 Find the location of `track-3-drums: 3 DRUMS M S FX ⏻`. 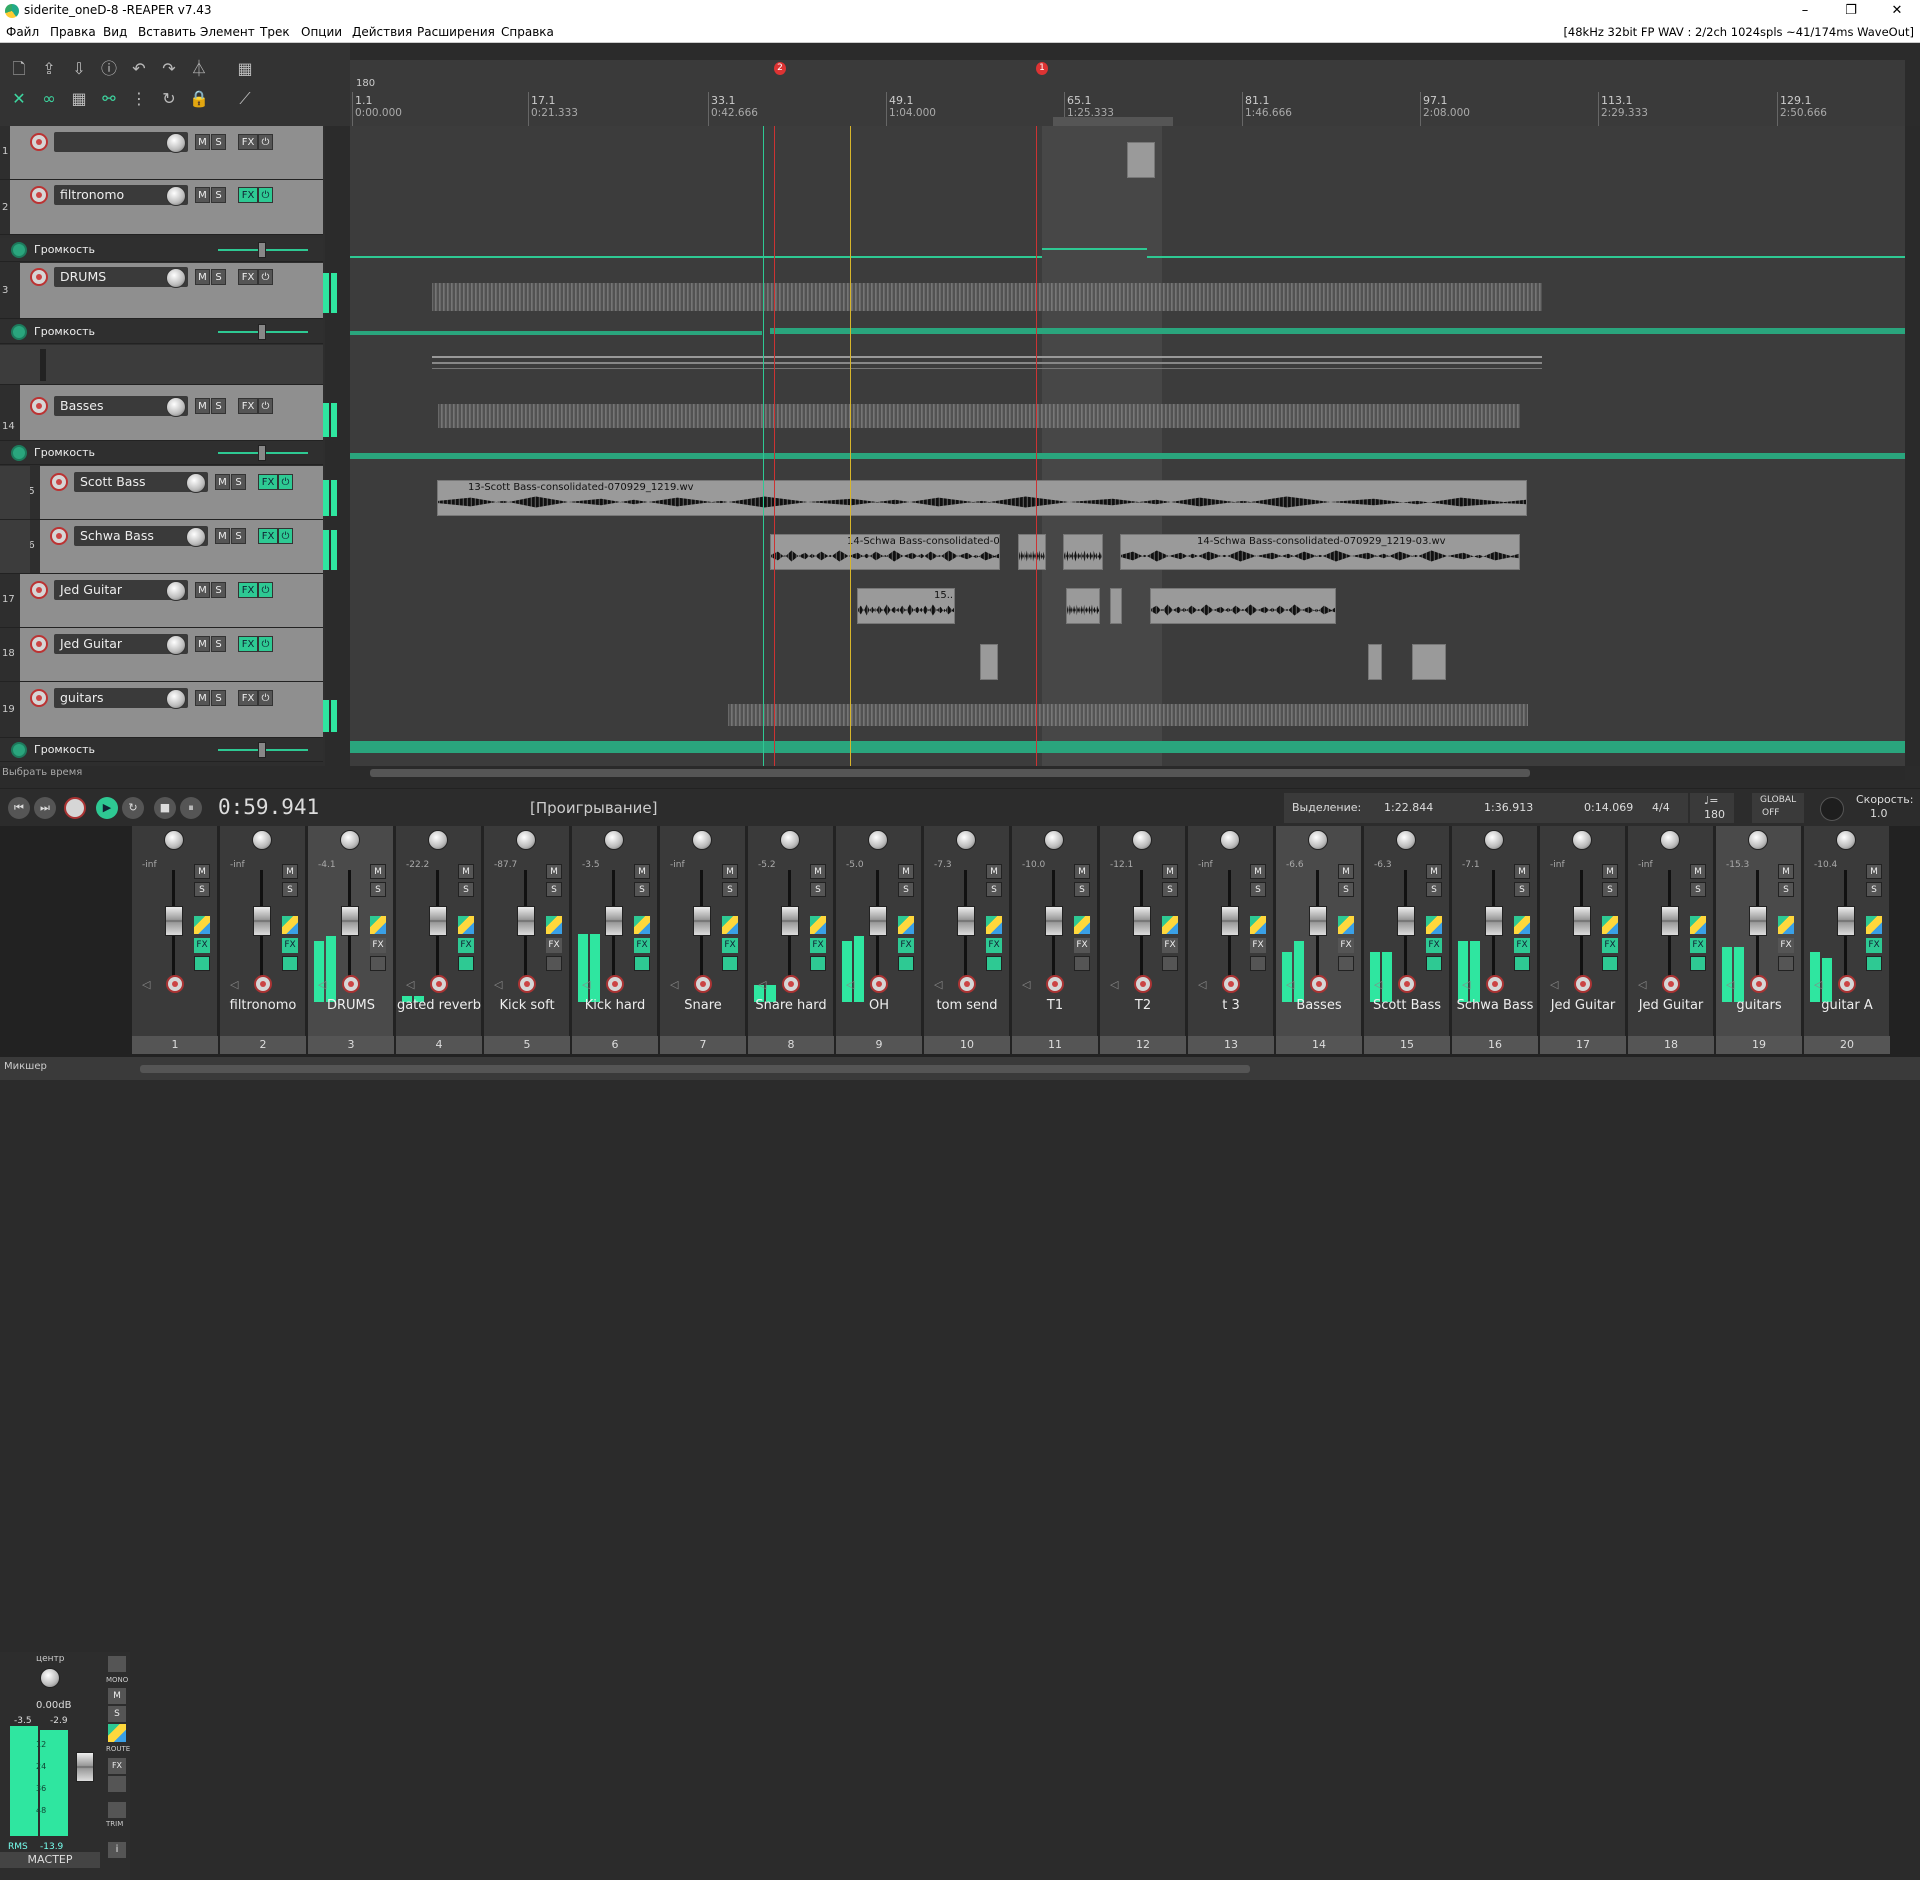

track-3-drums: 3 DRUMS M S FX ⏻ is located at coordinates (168, 291).